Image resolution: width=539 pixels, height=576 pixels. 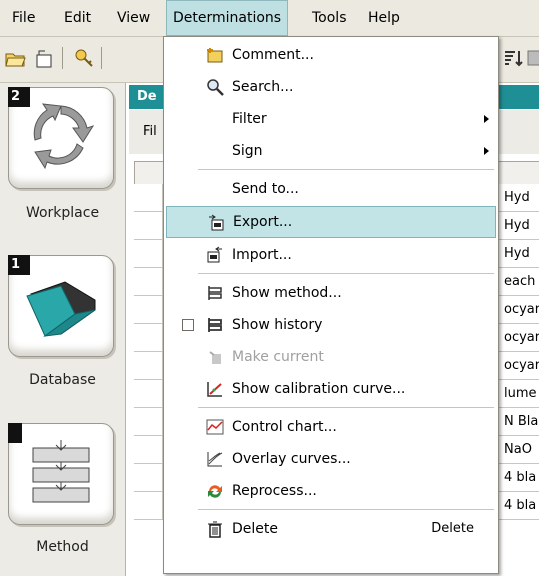 I want to click on export-icon, so click(x=216, y=222).